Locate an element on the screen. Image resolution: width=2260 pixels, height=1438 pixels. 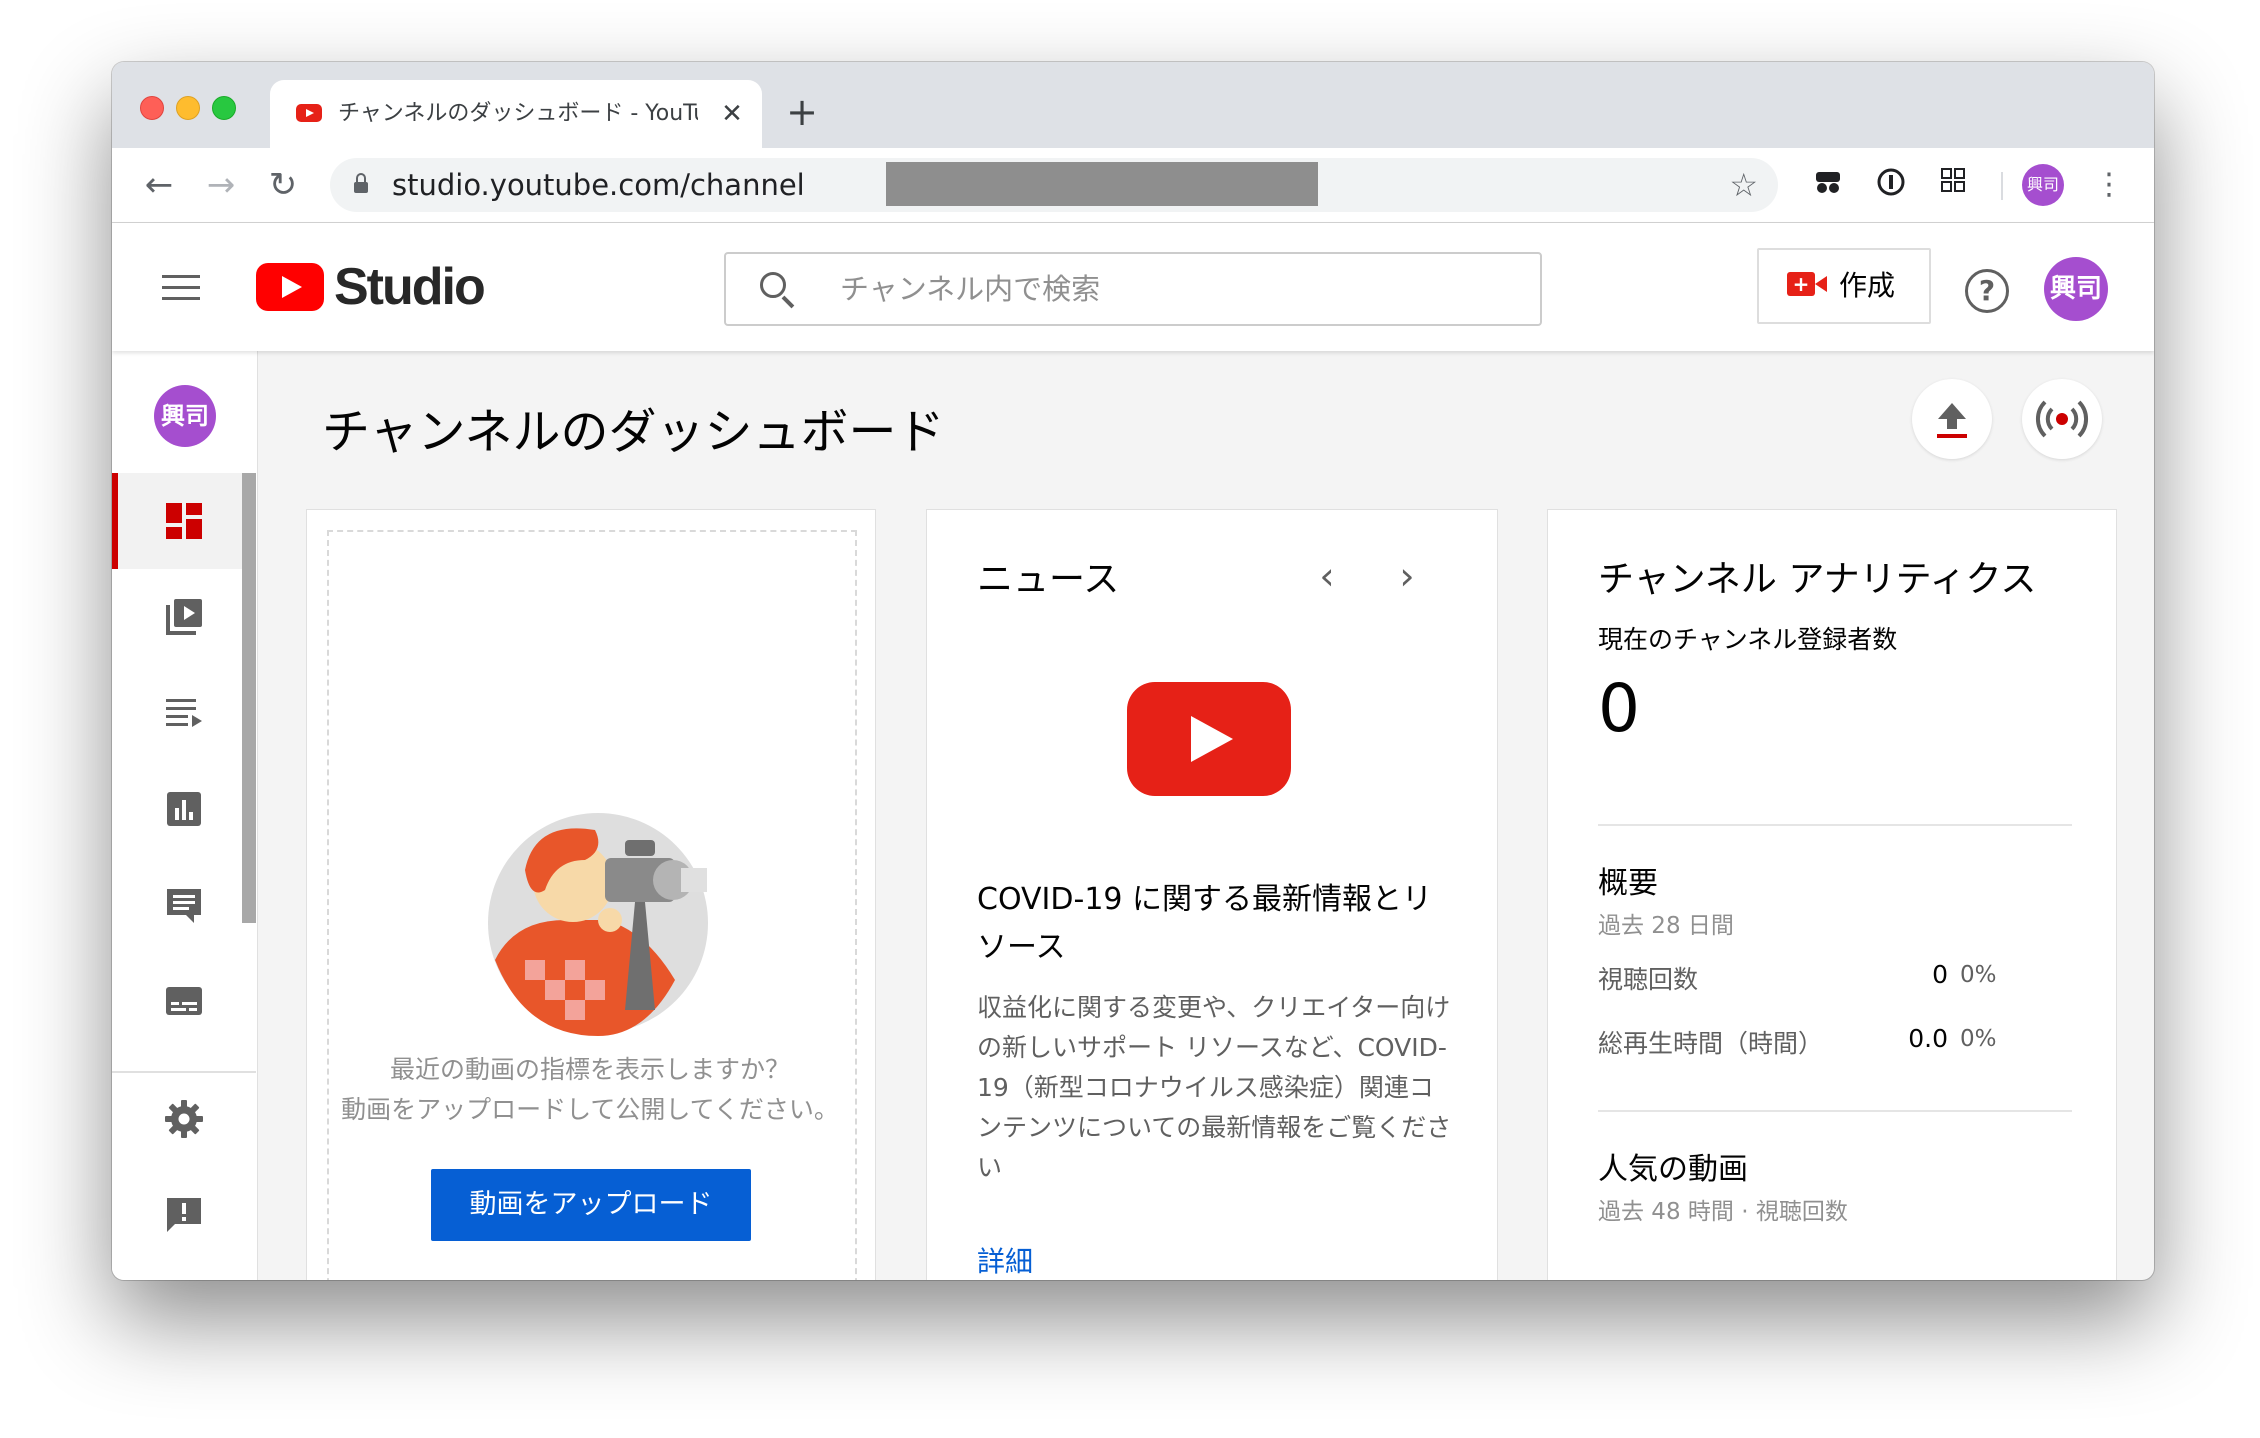
sidebar-item-comments is located at coordinates (178, 905).